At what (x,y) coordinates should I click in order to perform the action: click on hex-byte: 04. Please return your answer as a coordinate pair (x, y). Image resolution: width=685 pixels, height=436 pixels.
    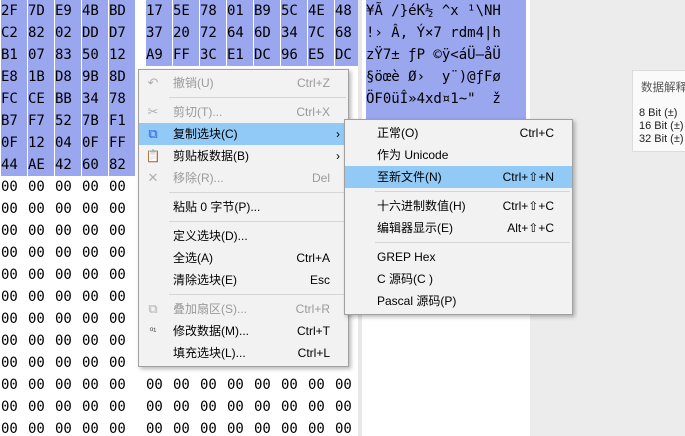
    Looking at the image, I should click on (68, 143).